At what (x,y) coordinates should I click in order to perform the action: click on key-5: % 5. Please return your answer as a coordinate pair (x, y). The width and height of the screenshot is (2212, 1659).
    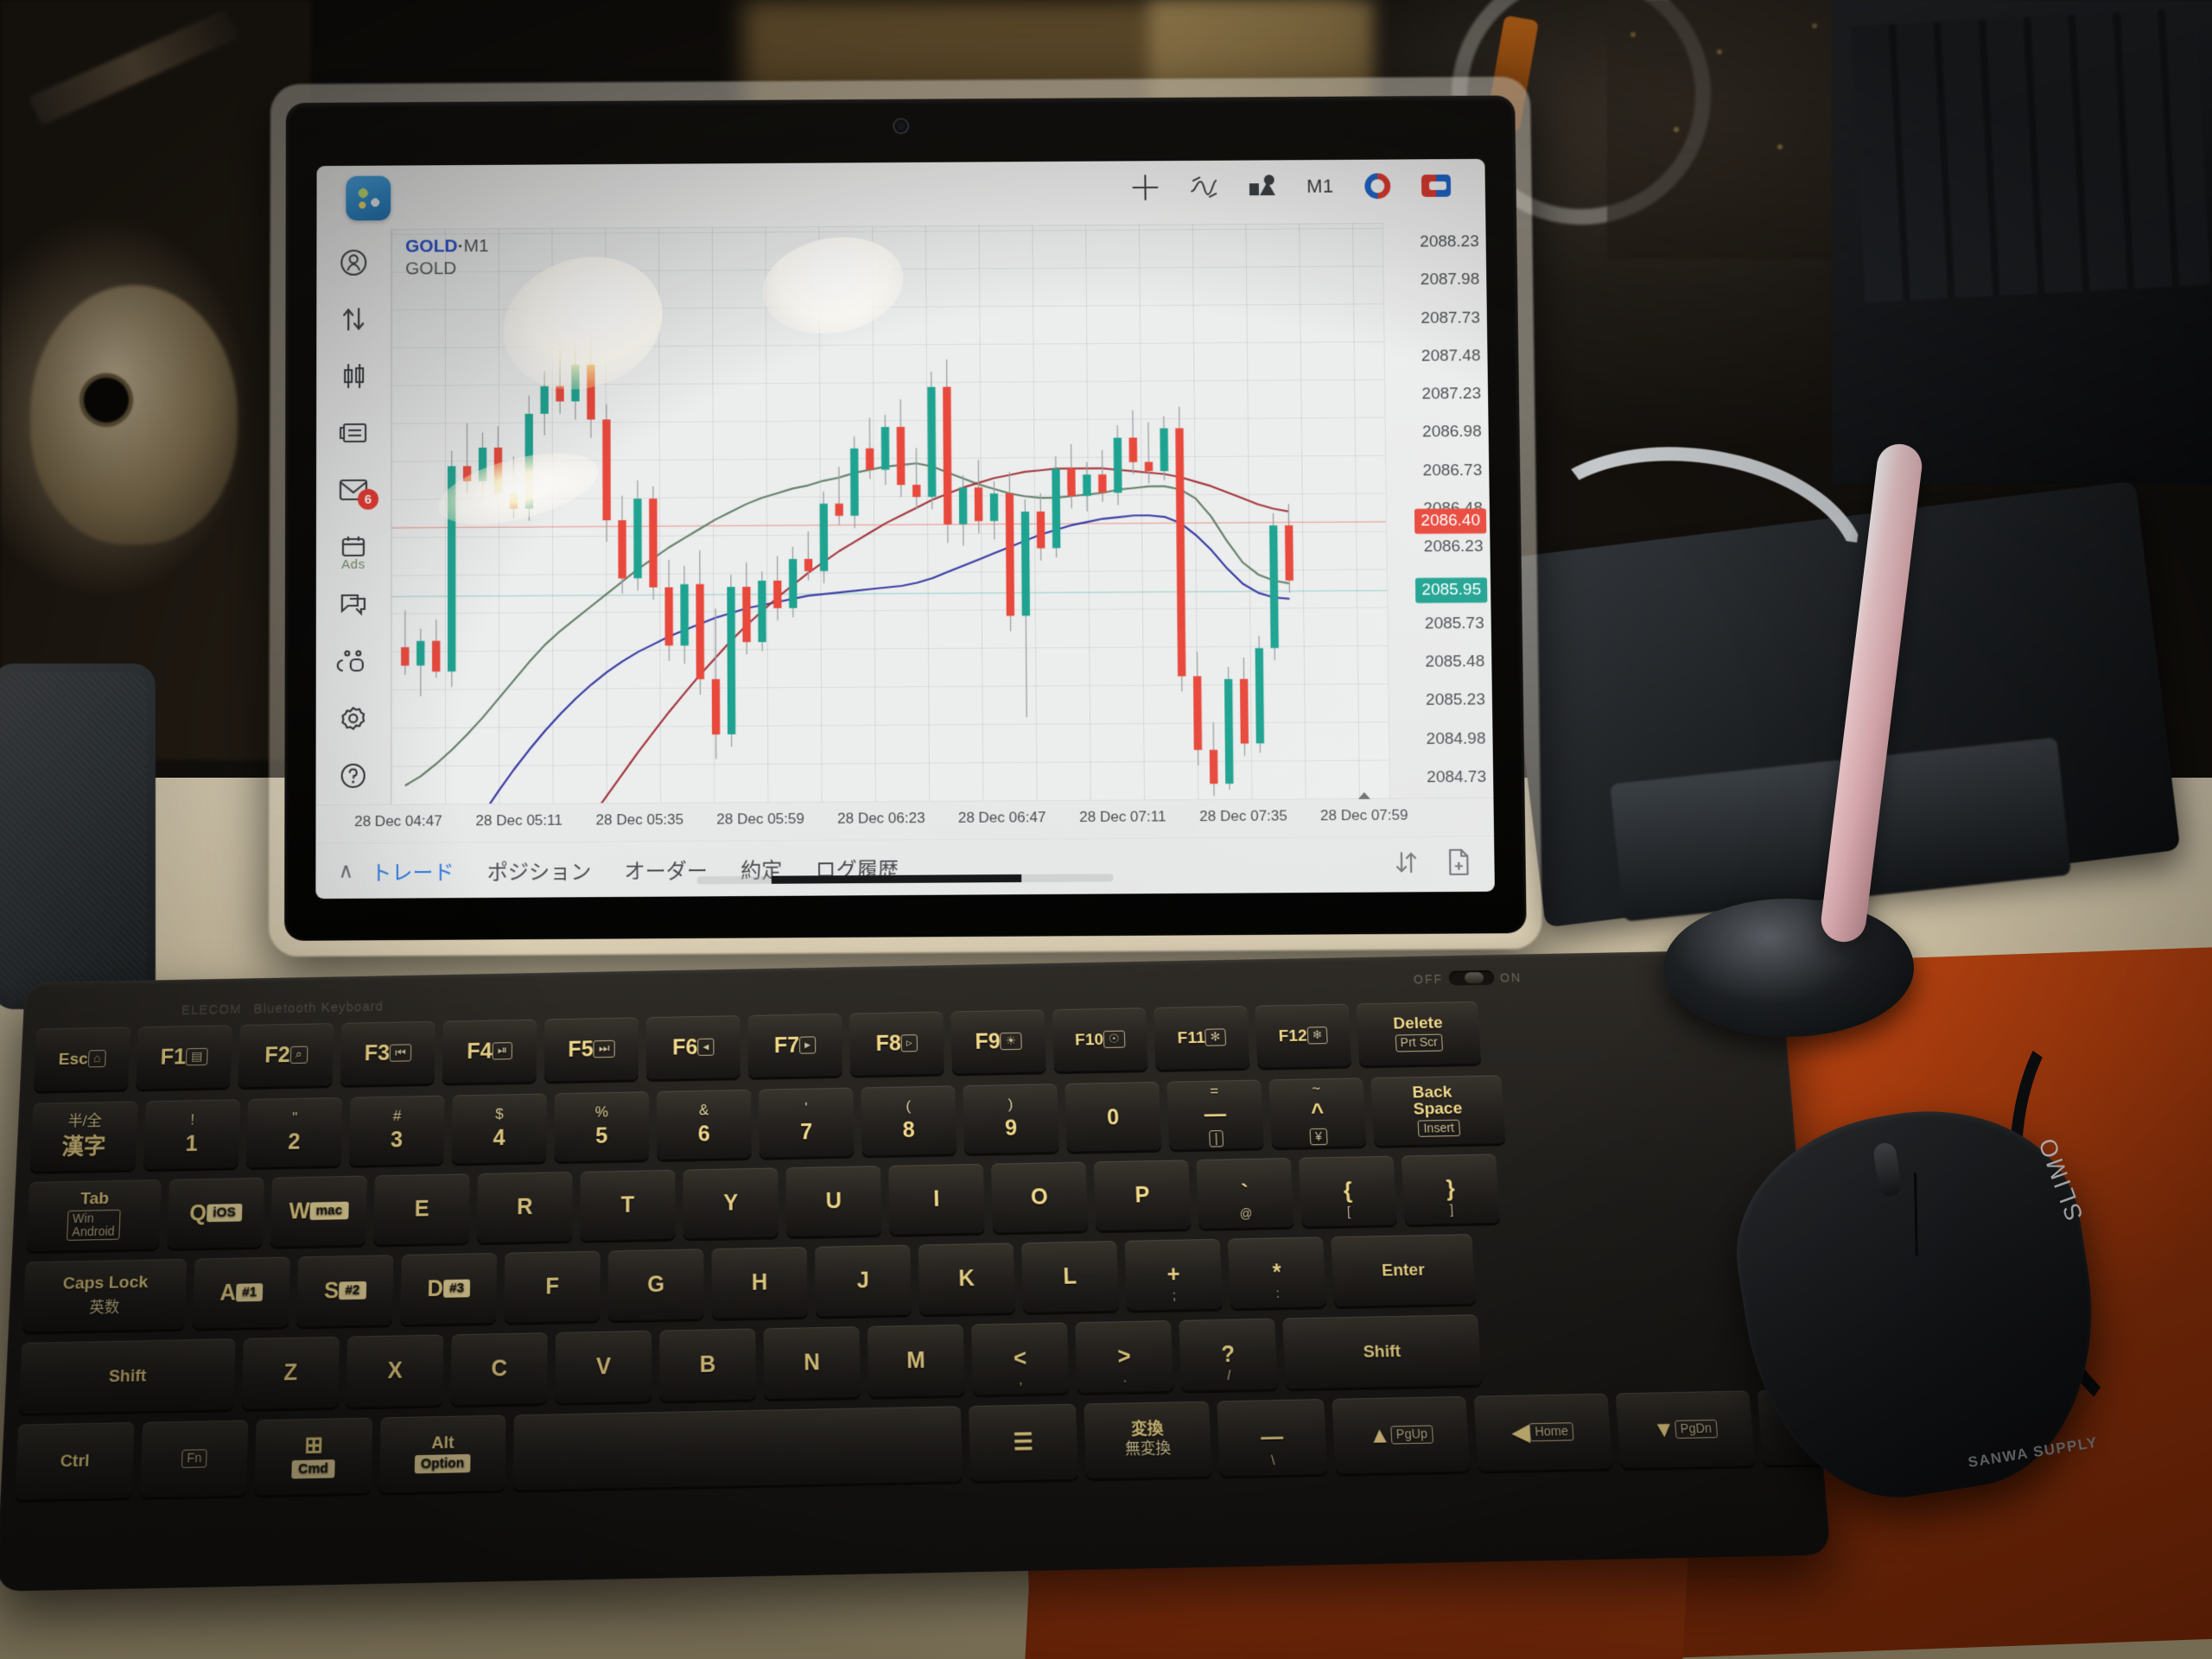
    Looking at the image, I should click on (601, 1126).